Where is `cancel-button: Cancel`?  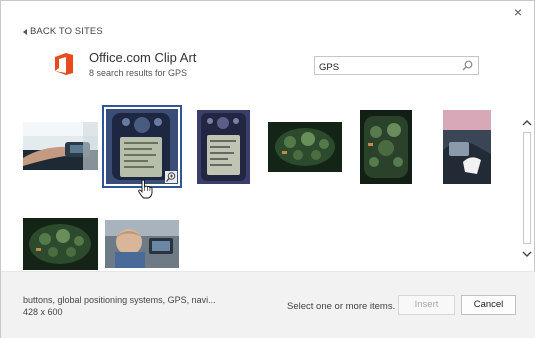
cancel-button: Cancel is located at coordinates (488, 305).